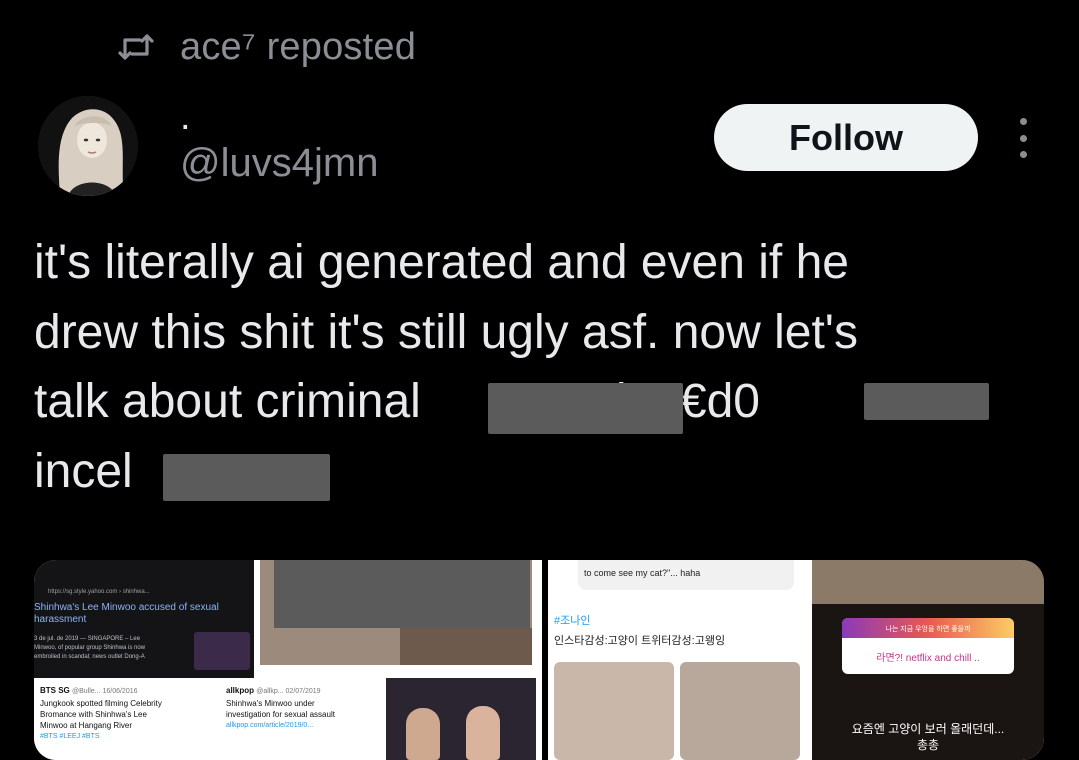  What do you see at coordinates (185, 117) in the screenshot?
I see `author-display-name: .` at bounding box center [185, 117].